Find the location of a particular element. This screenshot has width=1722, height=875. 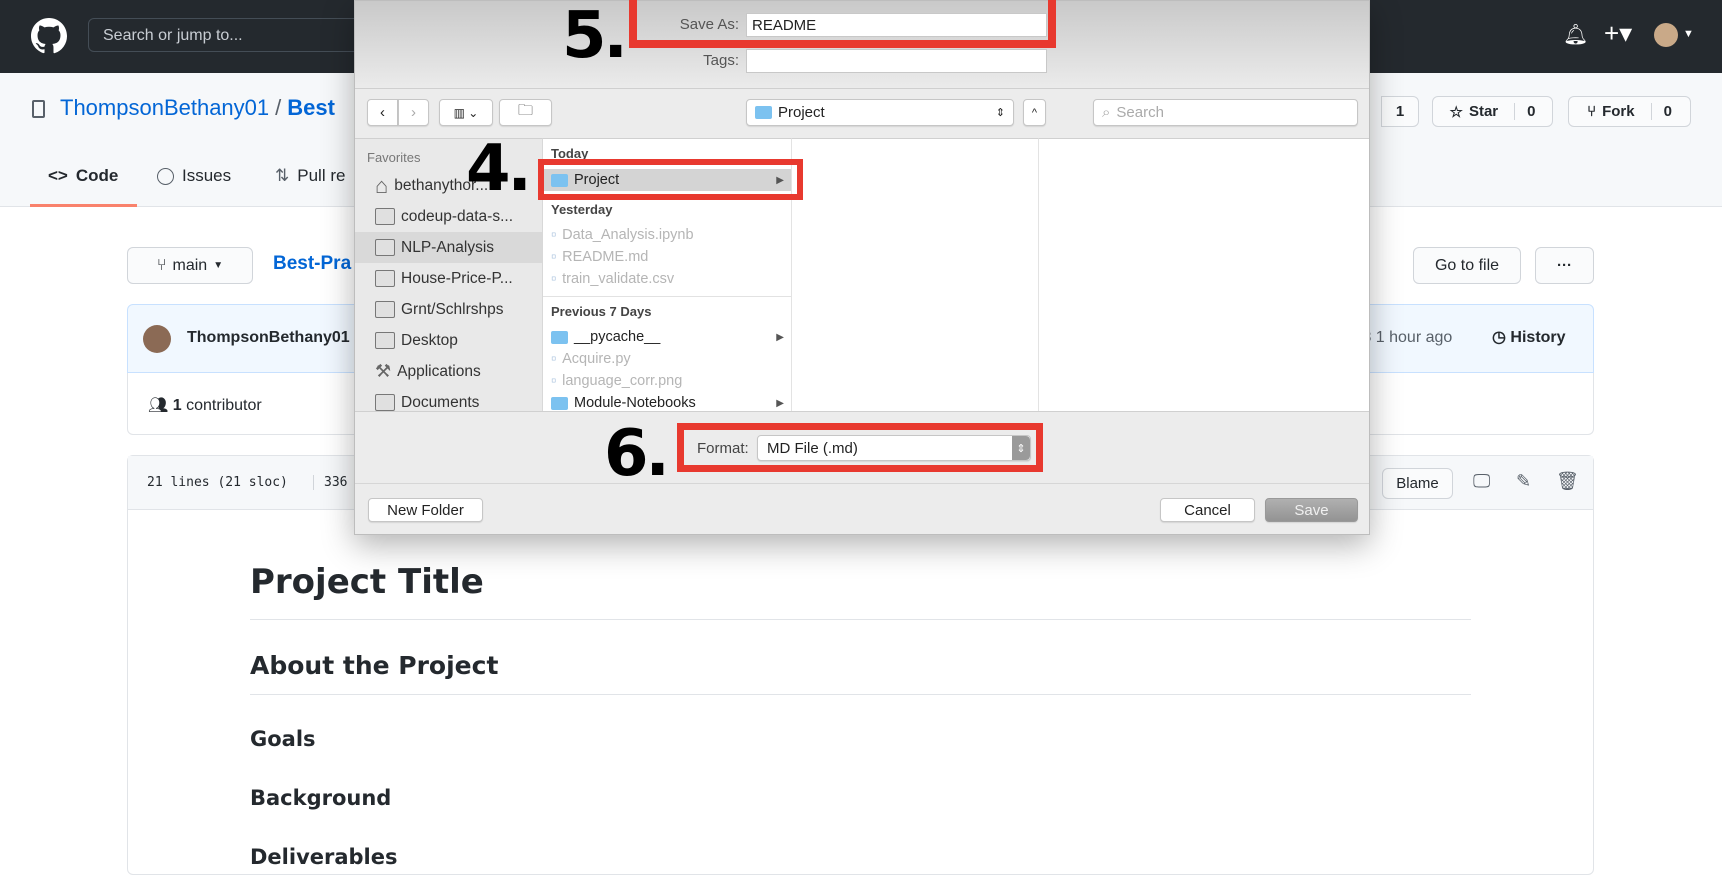

file-name: language_corr.png is located at coordinates (622, 381).